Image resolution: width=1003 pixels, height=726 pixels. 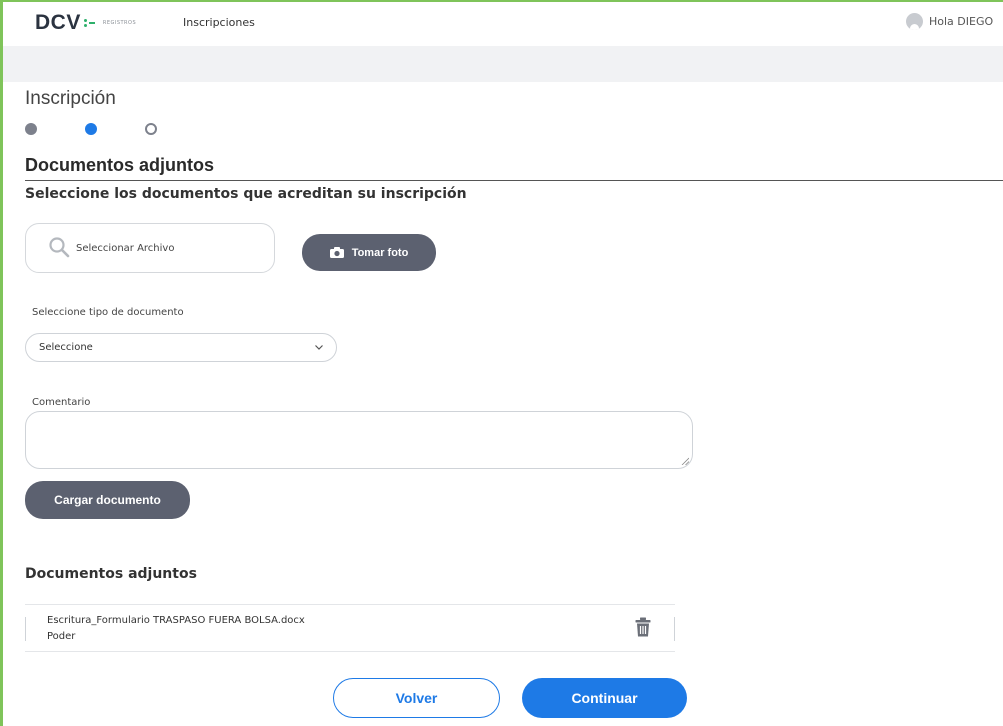 I want to click on attachments-title: Documentos adjuntos, so click(x=111, y=574).